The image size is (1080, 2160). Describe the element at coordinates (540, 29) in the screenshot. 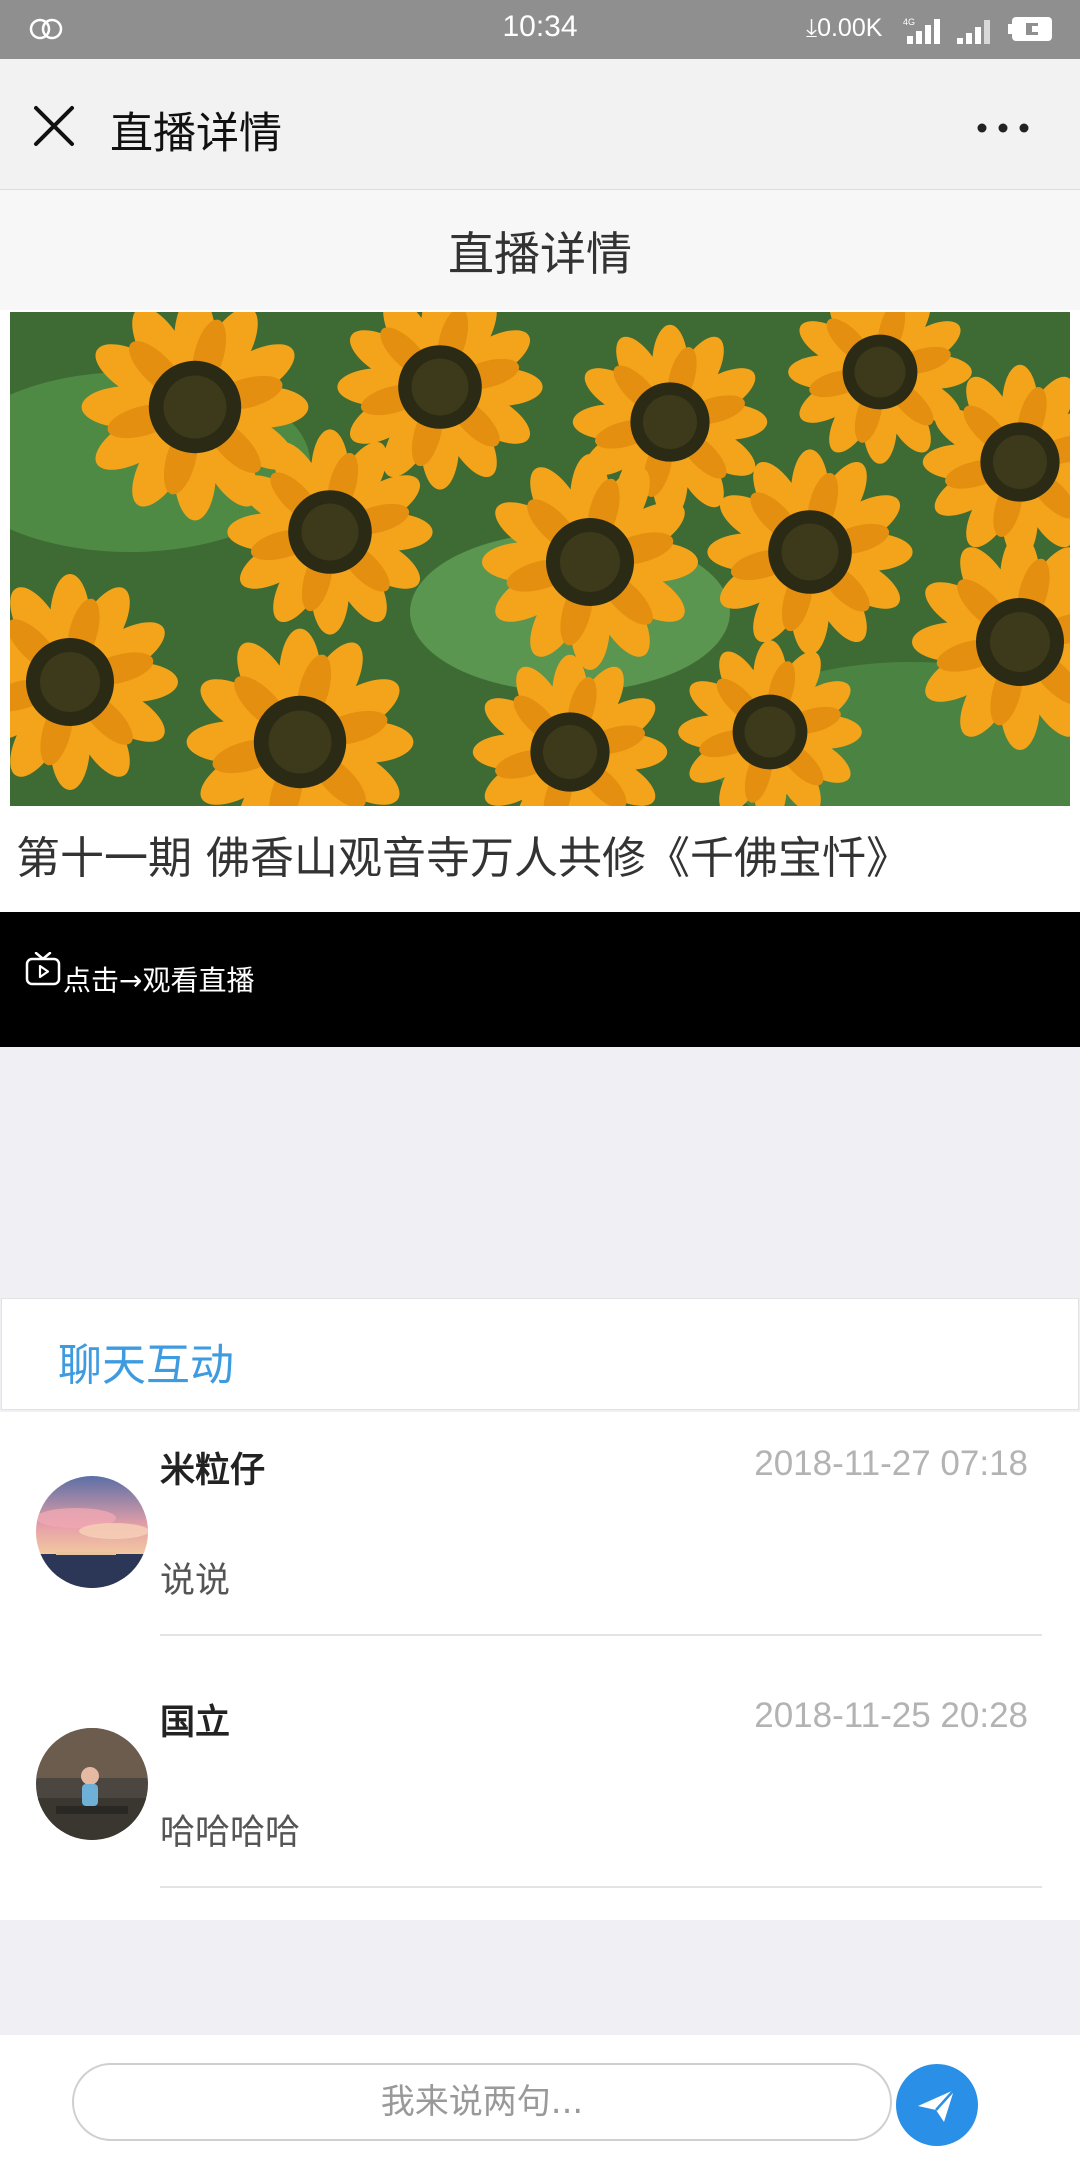

I see `status-bar: 10:34 ⤓0.00K 4G` at that location.